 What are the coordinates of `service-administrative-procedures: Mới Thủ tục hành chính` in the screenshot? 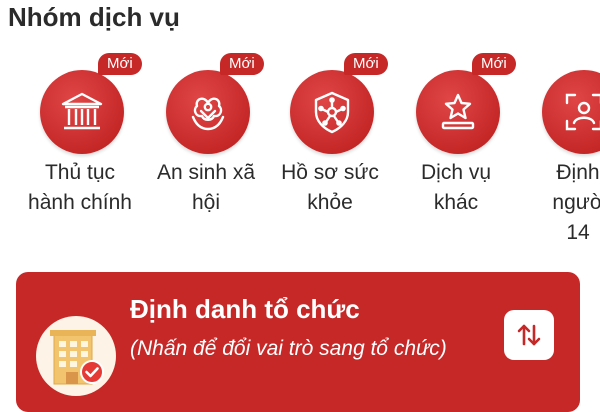 It's located at (80, 150).